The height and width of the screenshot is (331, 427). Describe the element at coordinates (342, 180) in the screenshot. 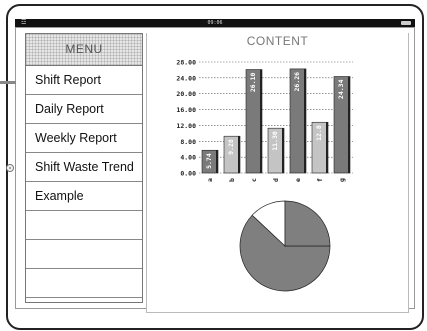

I see `x-tick-label: g` at that location.